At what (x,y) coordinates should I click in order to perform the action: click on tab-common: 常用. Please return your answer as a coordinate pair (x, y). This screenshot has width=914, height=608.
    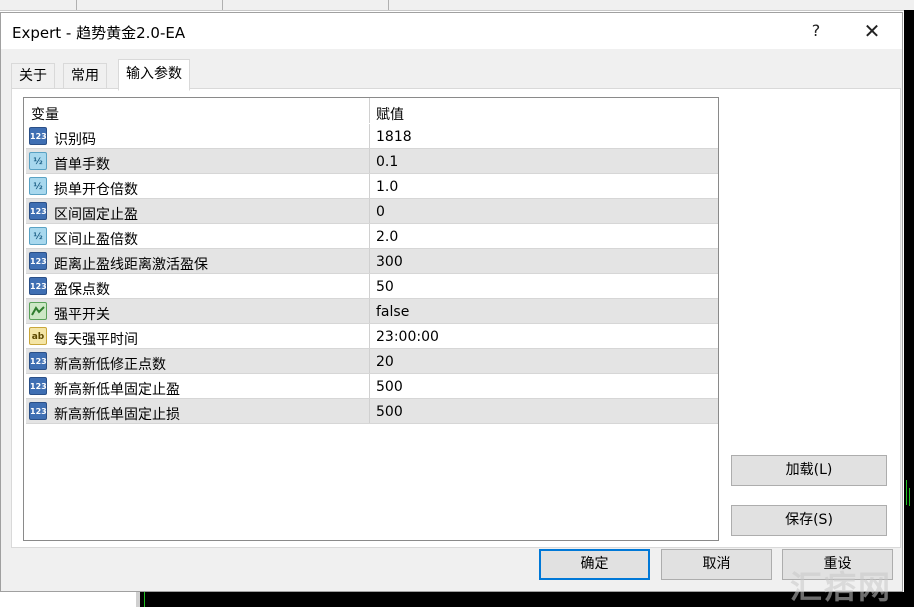
    Looking at the image, I should click on (85, 75).